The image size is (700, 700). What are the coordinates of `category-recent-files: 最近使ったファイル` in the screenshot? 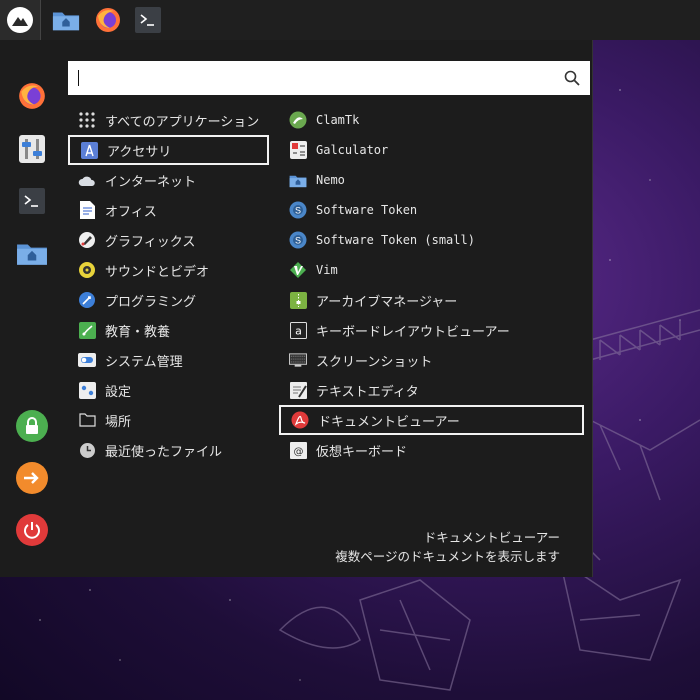 It's located at (168, 450).